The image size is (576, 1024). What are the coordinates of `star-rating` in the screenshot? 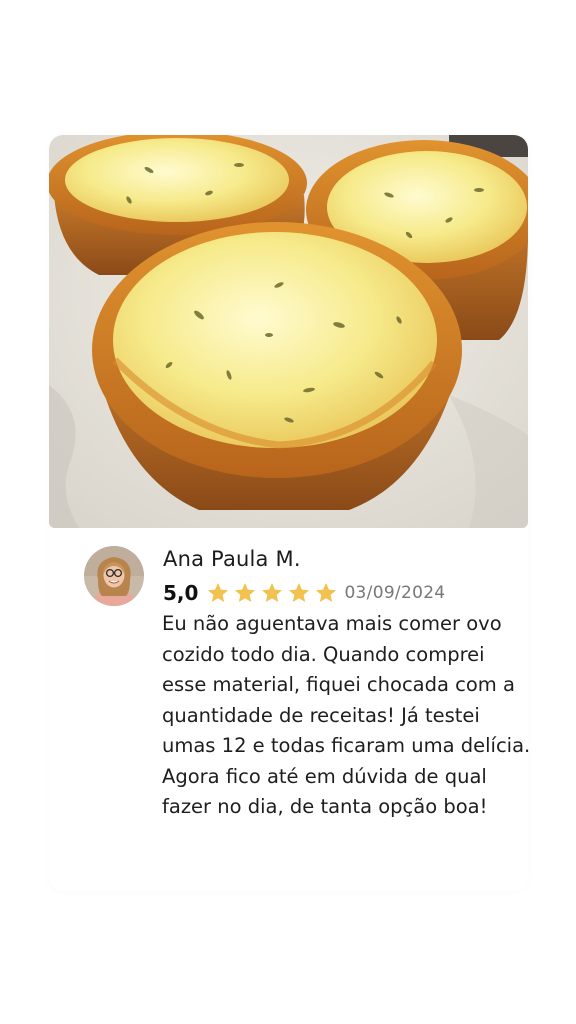 It's located at (272, 593).